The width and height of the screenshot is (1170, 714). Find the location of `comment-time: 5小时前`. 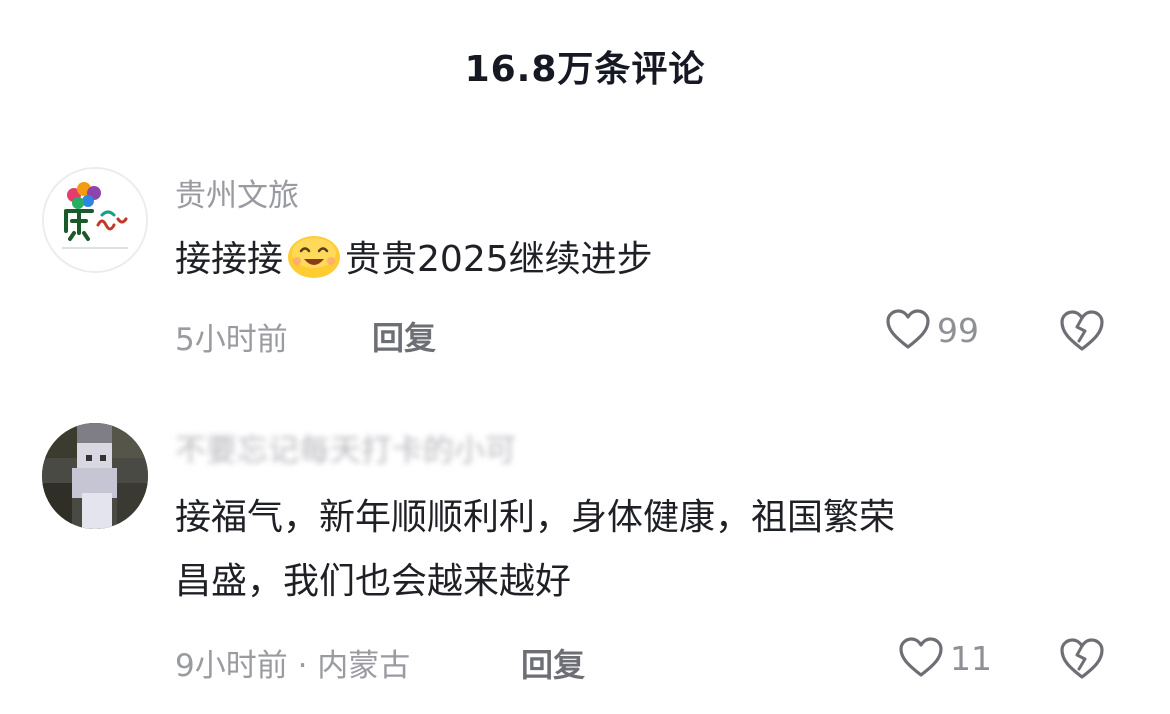

comment-time: 5小时前 is located at coordinates (231, 340).